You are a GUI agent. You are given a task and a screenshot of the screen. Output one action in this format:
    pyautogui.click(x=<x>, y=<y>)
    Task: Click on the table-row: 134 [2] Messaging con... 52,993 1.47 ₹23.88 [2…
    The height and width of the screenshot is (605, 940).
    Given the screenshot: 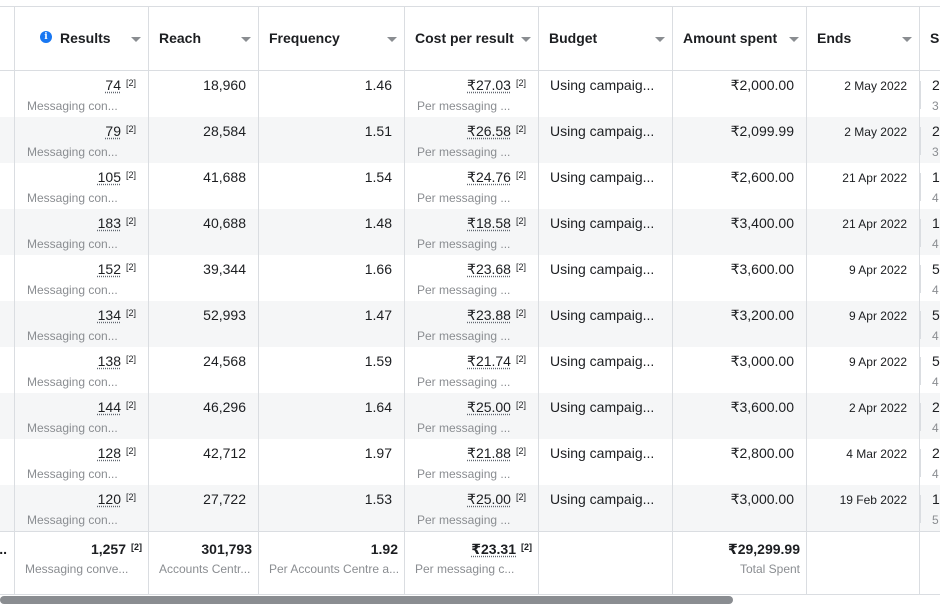 What is the action you would take?
    pyautogui.click(x=470, y=324)
    